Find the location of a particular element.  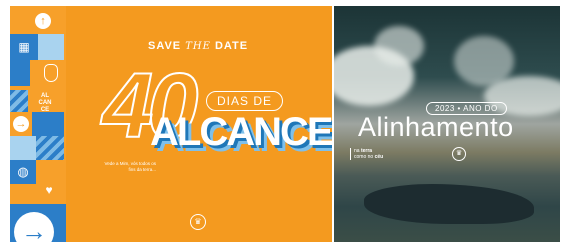

save-word: SAVE is located at coordinates (165, 46).